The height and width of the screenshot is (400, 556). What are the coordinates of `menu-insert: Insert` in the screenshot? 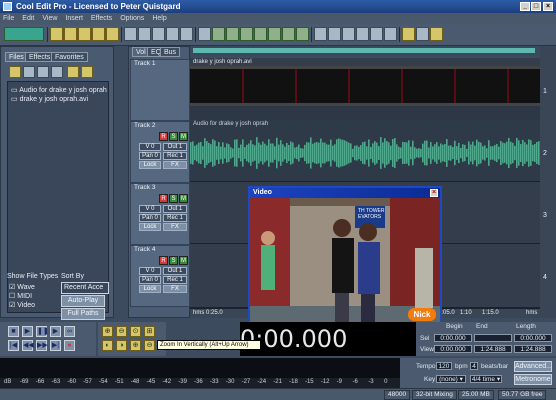 It's located at (74, 18).